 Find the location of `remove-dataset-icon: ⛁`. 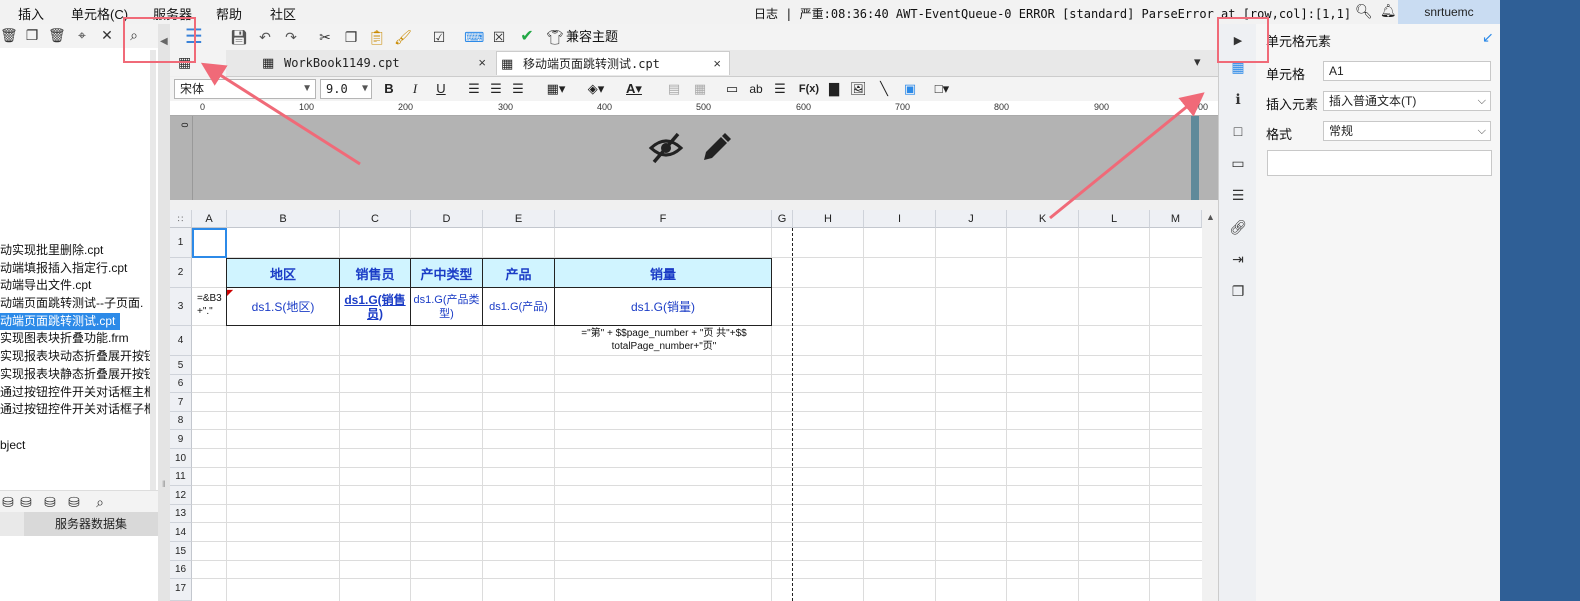

remove-dataset-icon: ⛁ is located at coordinates (74, 502).